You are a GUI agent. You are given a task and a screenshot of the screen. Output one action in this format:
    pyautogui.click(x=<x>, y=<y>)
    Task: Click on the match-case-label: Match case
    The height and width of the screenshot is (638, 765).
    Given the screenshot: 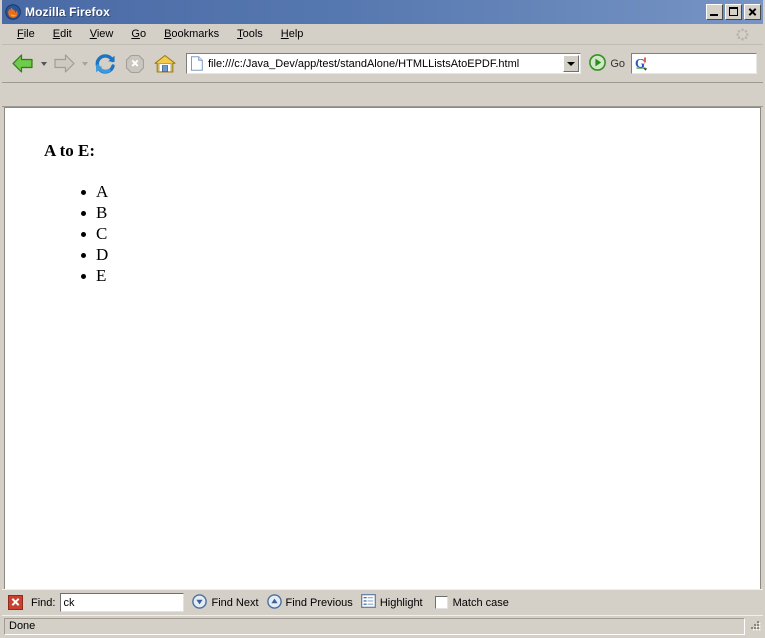 What is the action you would take?
    pyautogui.click(x=480, y=602)
    